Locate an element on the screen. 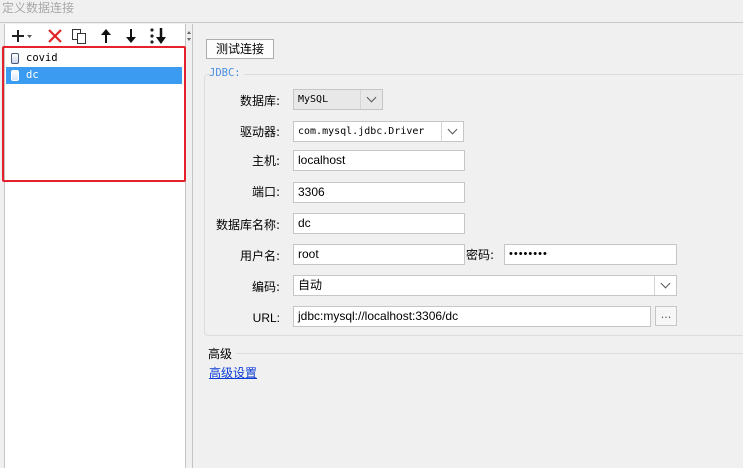 The image size is (743, 468). driver-select-value: com.mysql.jdbc.Driver is located at coordinates (361, 131).